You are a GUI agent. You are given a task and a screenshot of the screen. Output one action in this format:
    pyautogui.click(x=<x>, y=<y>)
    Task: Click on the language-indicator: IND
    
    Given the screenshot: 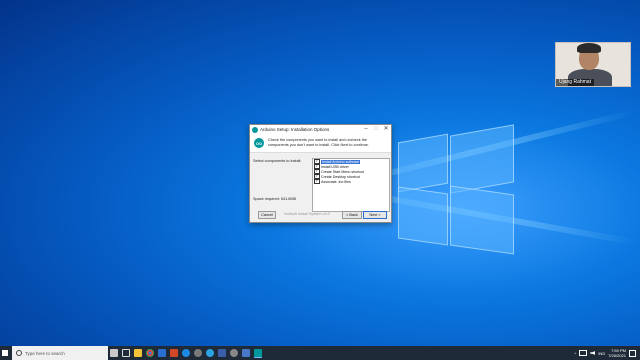 What is the action you would take?
    pyautogui.click(x=601, y=353)
    